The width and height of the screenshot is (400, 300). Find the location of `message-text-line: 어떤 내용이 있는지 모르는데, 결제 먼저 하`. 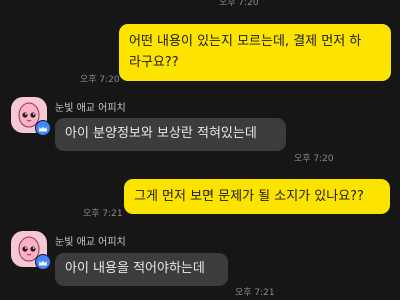

message-text-line: 어떤 내용이 있는지 모르는데, 결제 먼저 하 is located at coordinates (245, 41).